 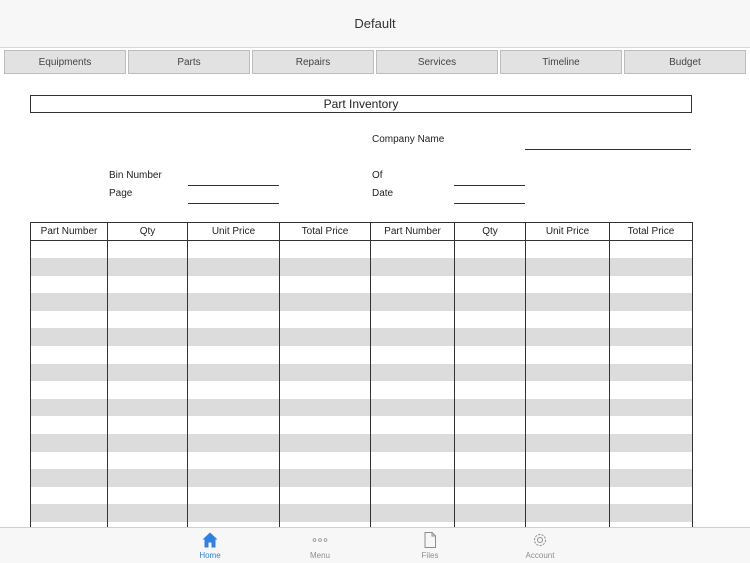 What do you see at coordinates (608, 149) in the screenshot?
I see `company-name-field` at bounding box center [608, 149].